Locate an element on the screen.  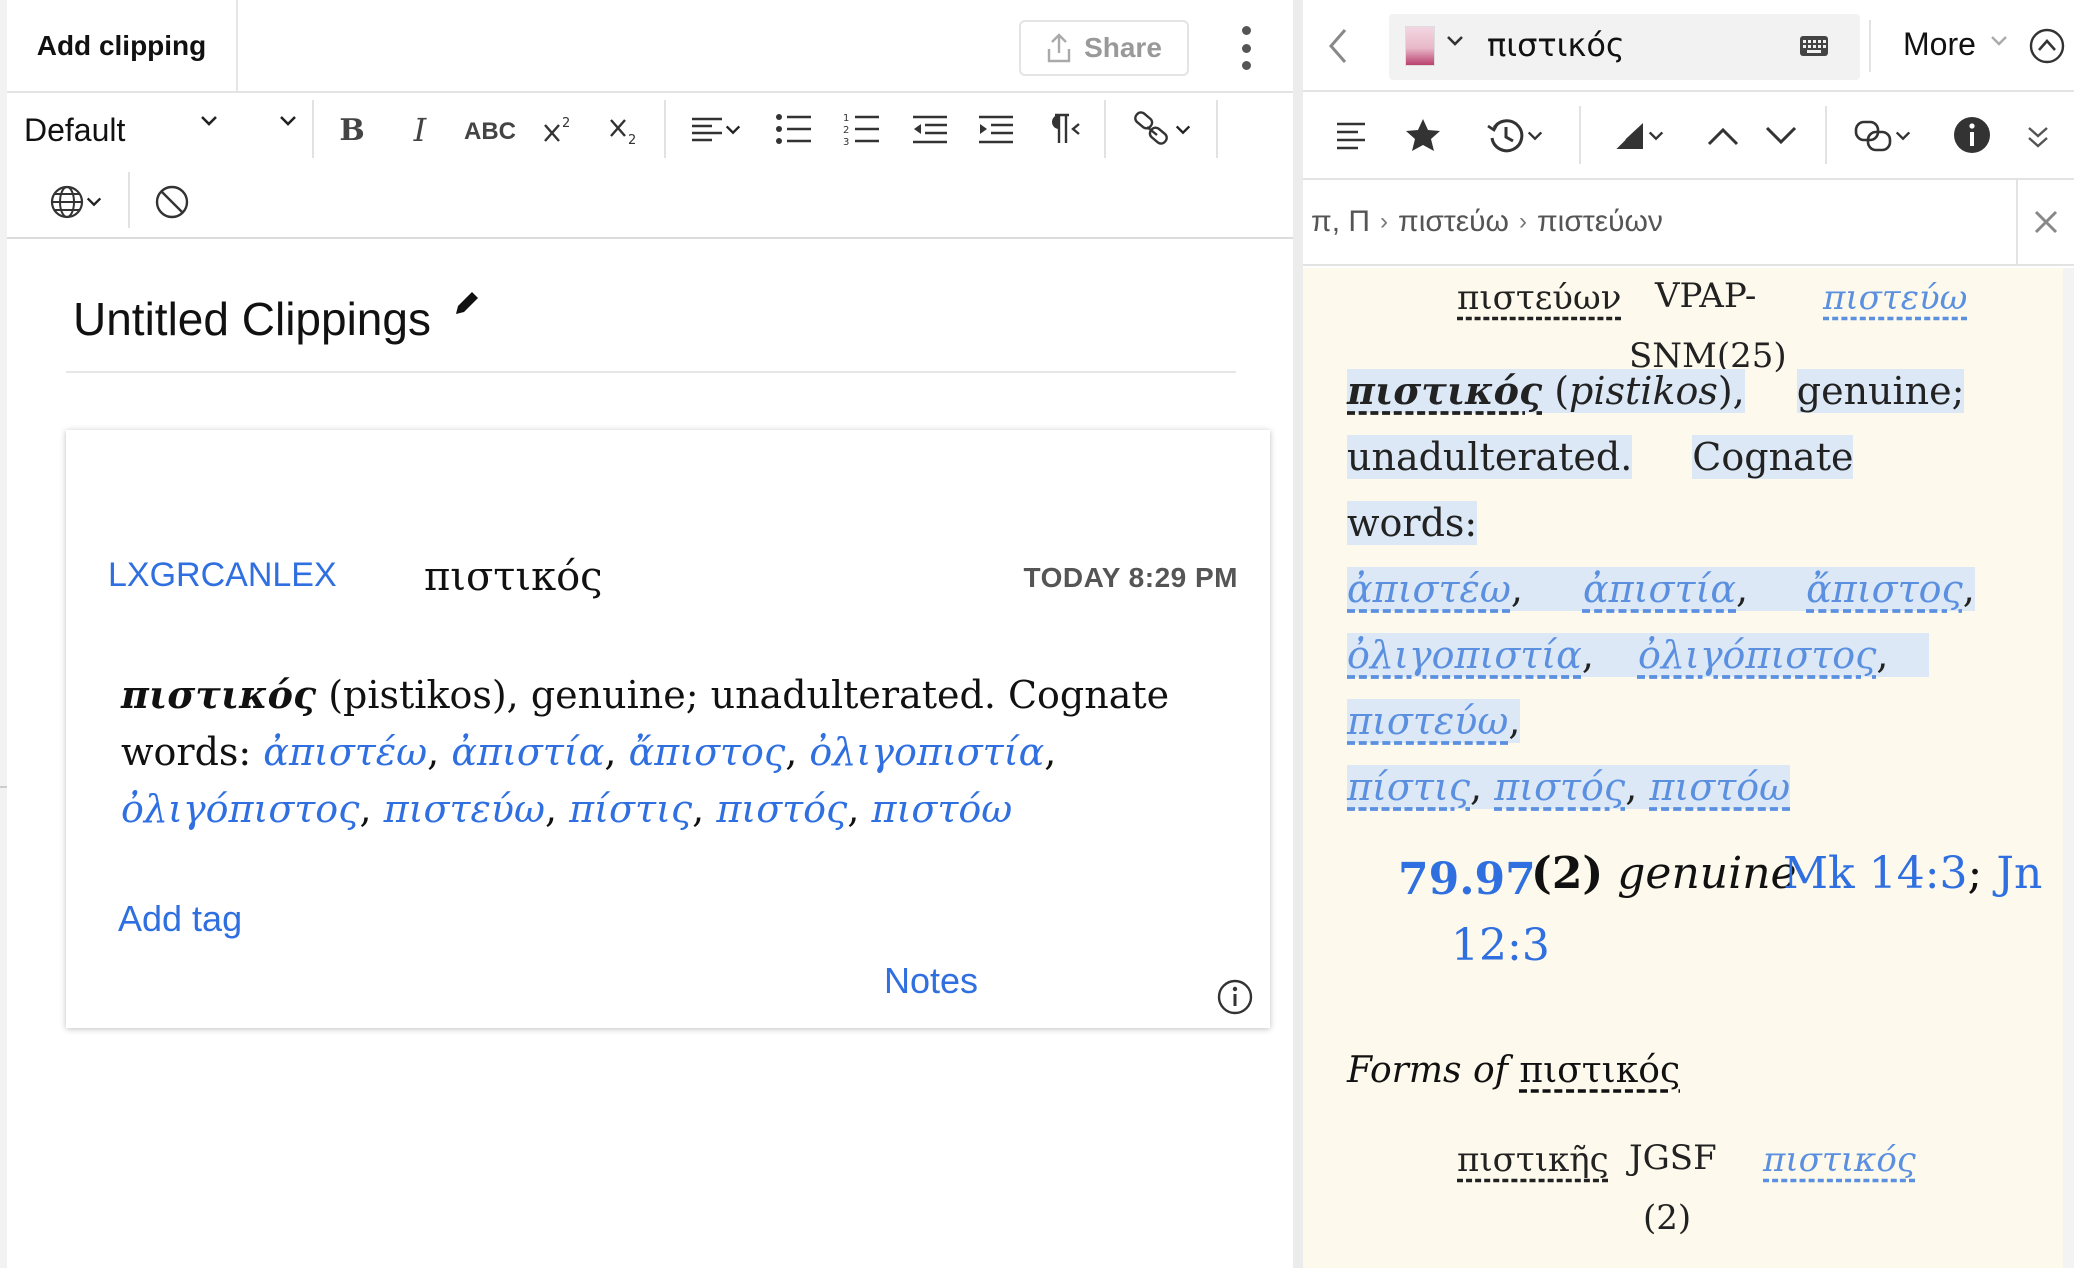
visual-filters-dropdown is located at coordinates (1639, 136).